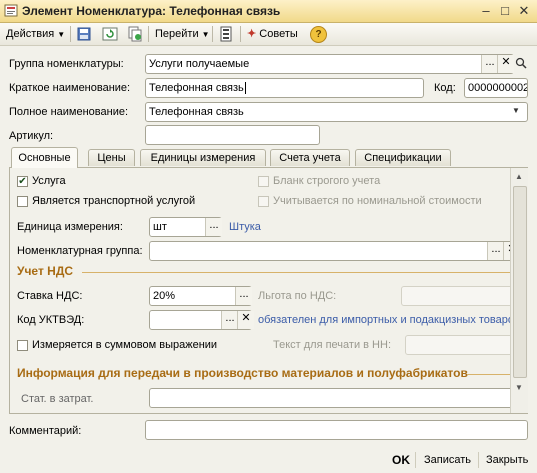 The image size is (537, 473). What do you see at coordinates (80, 251) in the screenshot?
I see `nom-group-label: Номенклатурная группа:` at bounding box center [80, 251].